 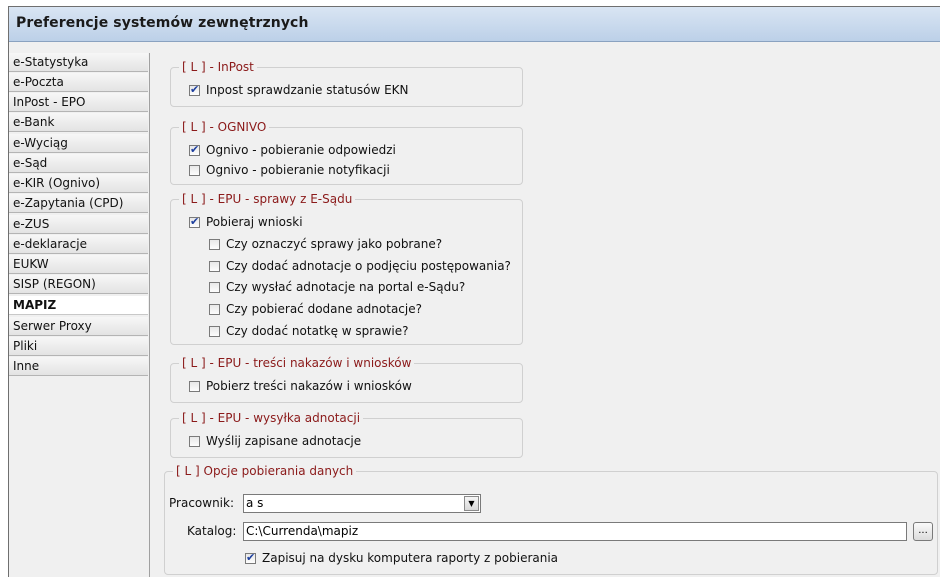 I want to click on sidebar-item-label: Pliki, so click(x=25, y=346).